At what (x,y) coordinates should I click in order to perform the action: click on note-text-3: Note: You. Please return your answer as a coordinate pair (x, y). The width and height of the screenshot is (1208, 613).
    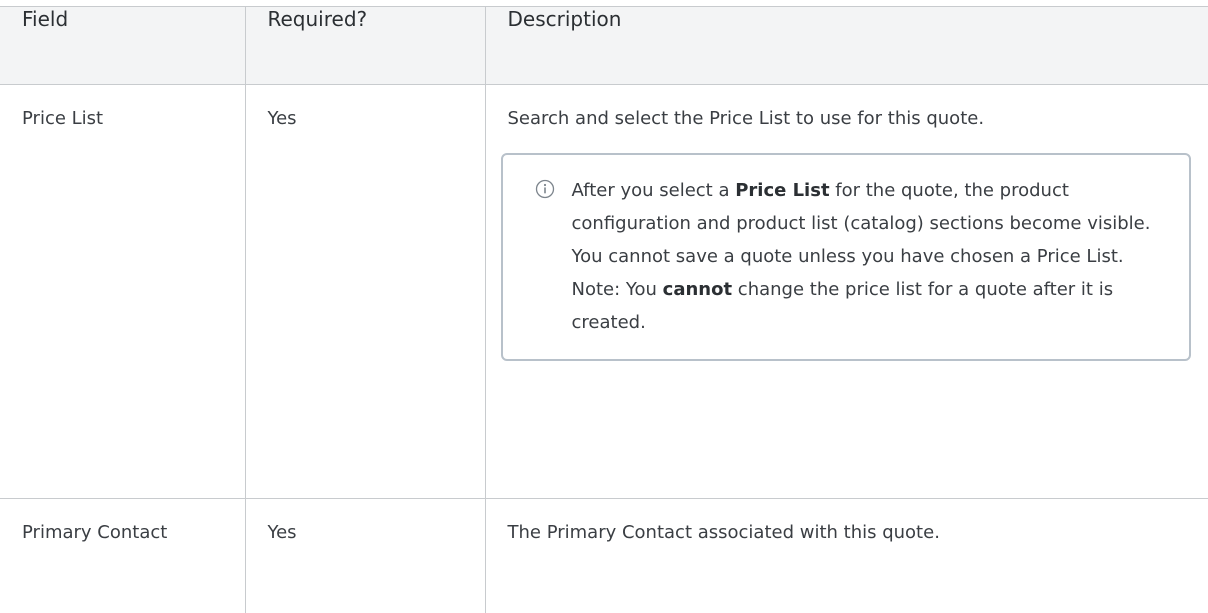
    Looking at the image, I should click on (617, 289).